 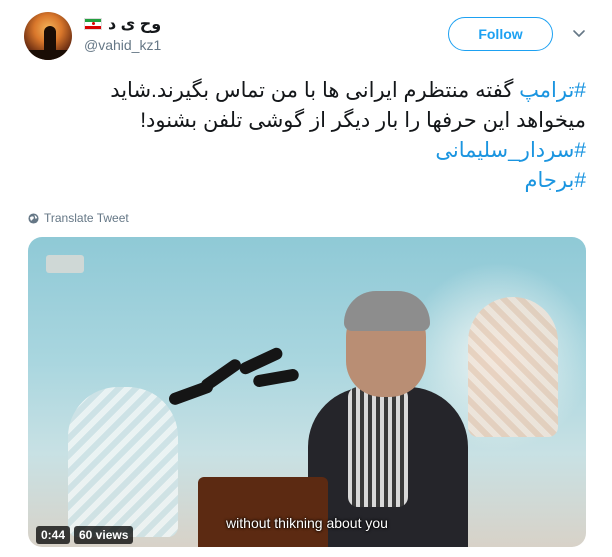 What do you see at coordinates (122, 45) in the screenshot?
I see `author-handle: @vahid_kz1` at bounding box center [122, 45].